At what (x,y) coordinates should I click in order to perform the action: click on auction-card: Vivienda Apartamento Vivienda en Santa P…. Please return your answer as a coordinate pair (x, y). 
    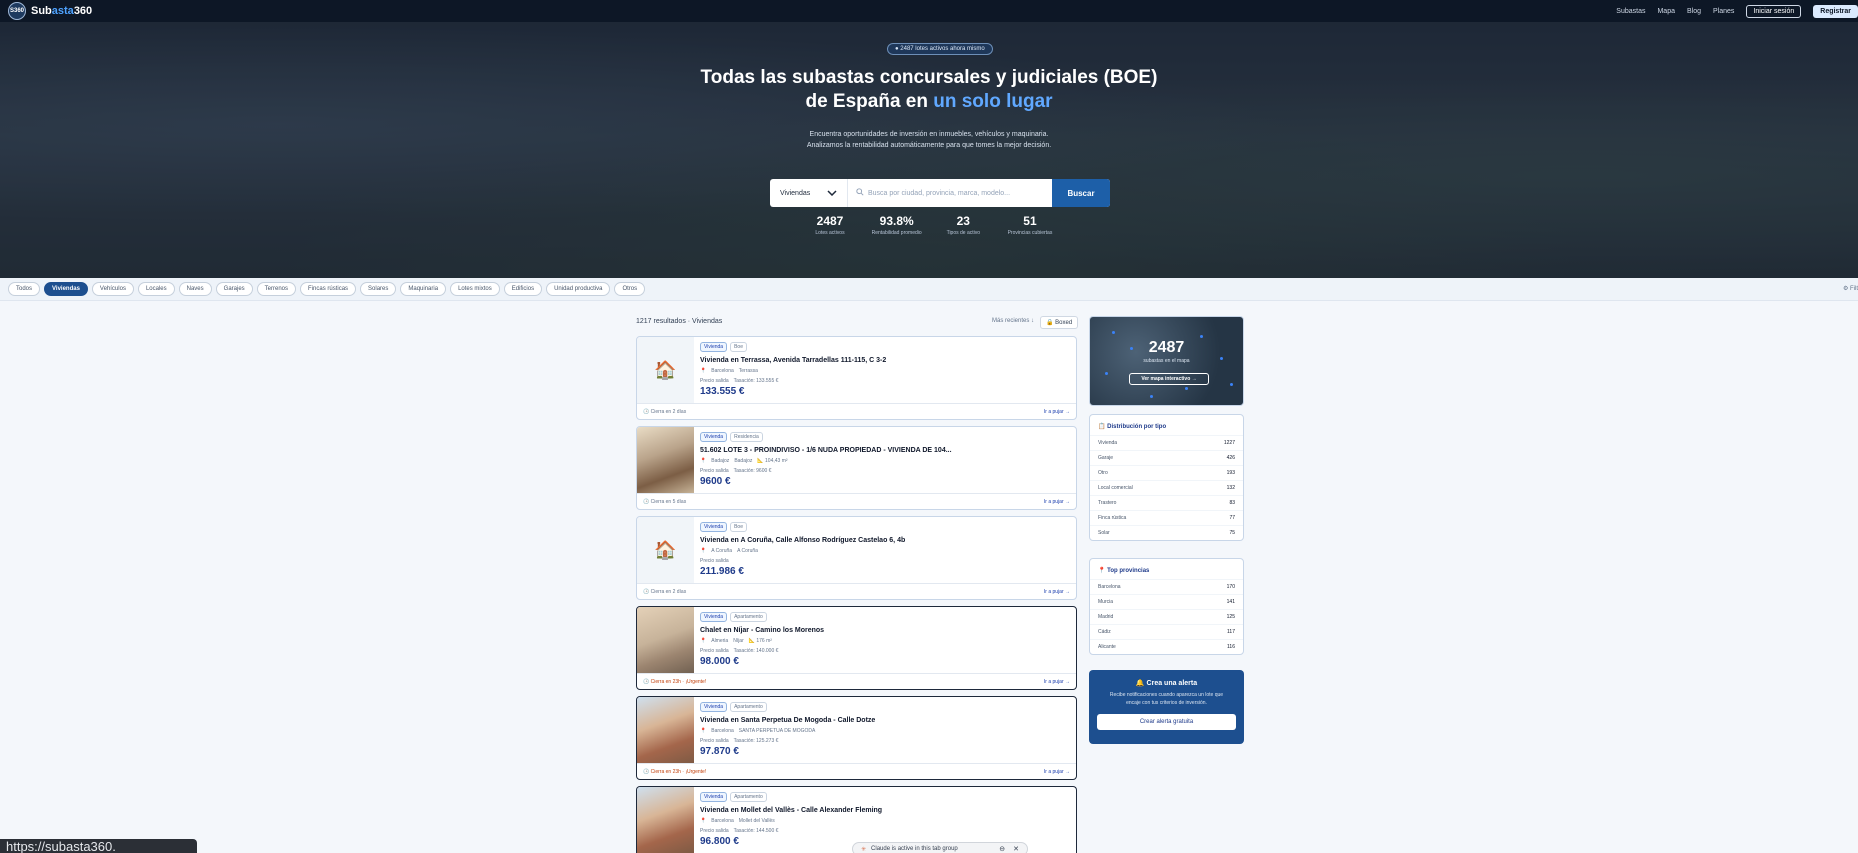
    Looking at the image, I should click on (856, 738).